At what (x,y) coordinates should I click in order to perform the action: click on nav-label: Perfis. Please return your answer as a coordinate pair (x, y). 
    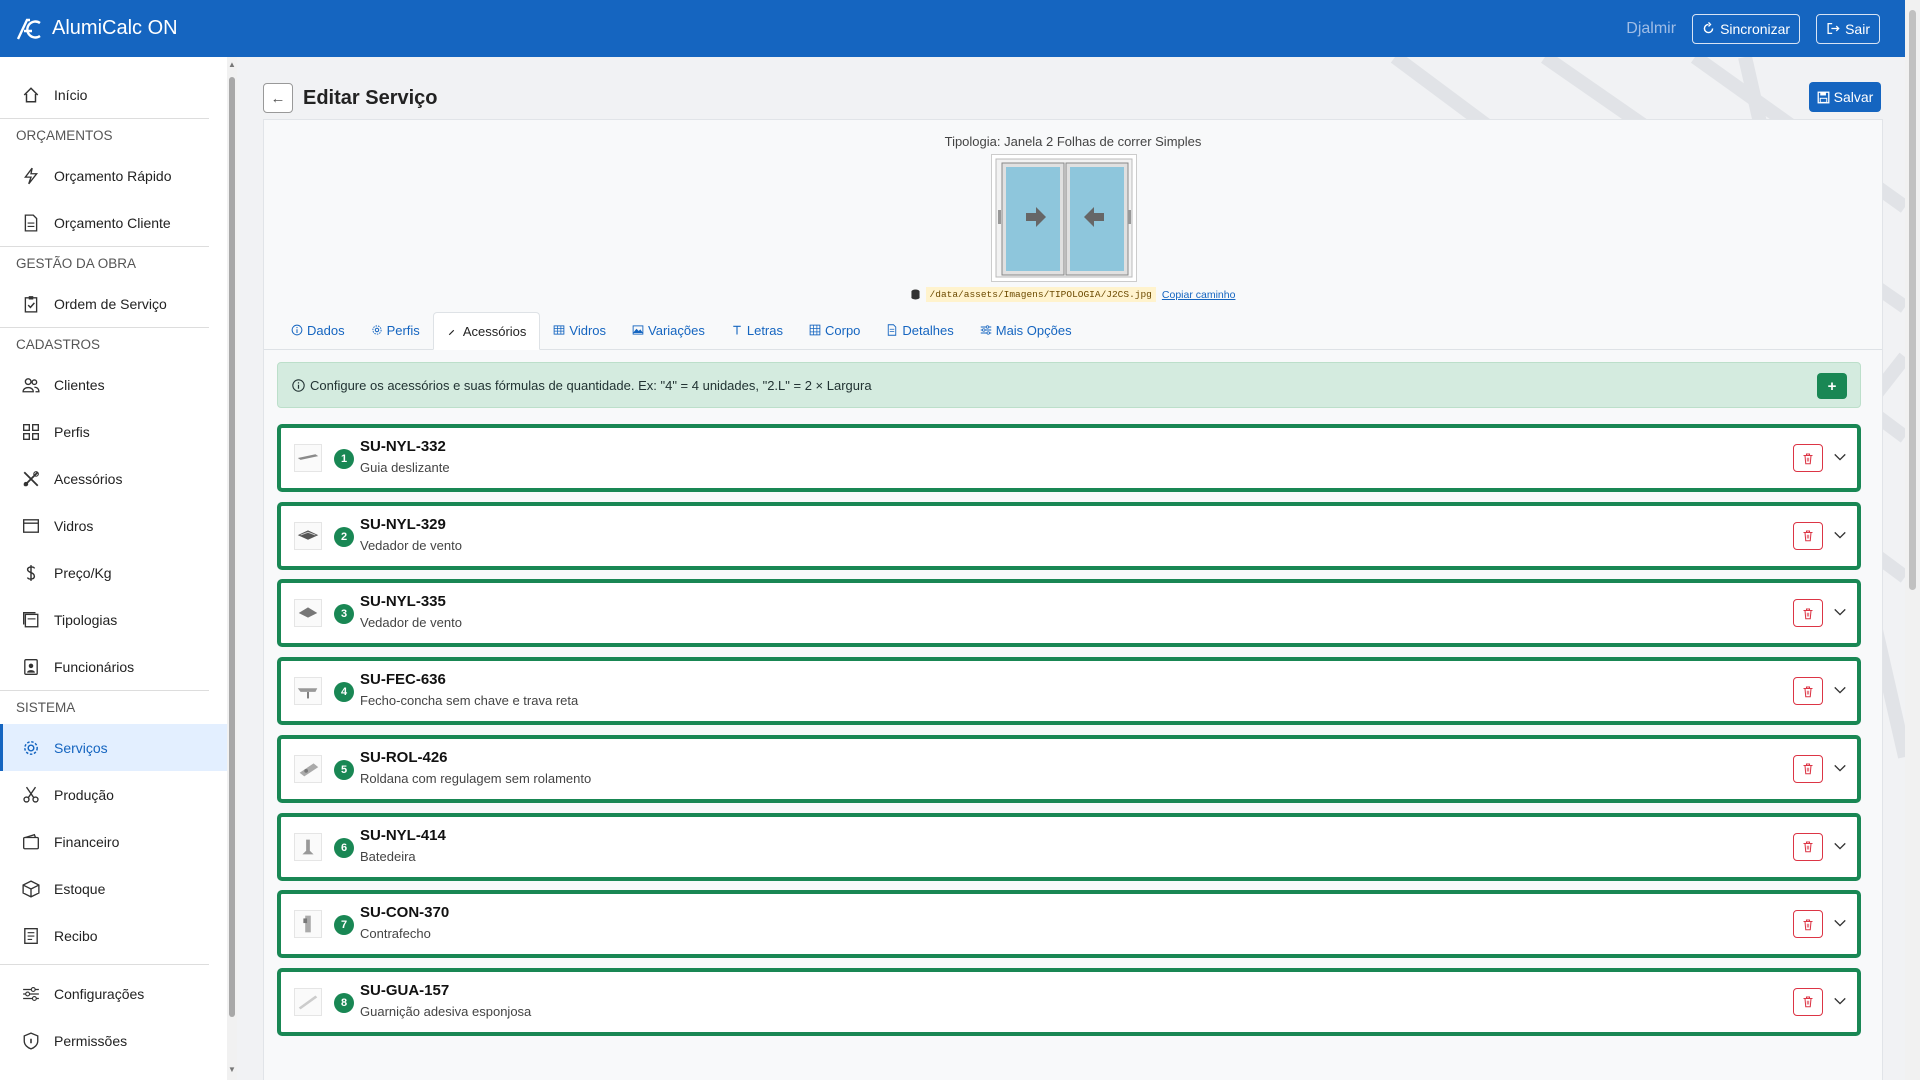
    Looking at the image, I should click on (72, 431).